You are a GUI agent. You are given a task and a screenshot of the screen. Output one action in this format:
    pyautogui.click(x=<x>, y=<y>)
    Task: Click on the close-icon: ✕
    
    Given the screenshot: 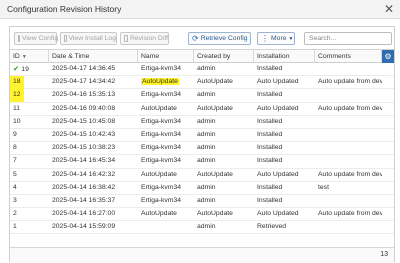 What is the action you would take?
    pyautogui.click(x=389, y=9)
    